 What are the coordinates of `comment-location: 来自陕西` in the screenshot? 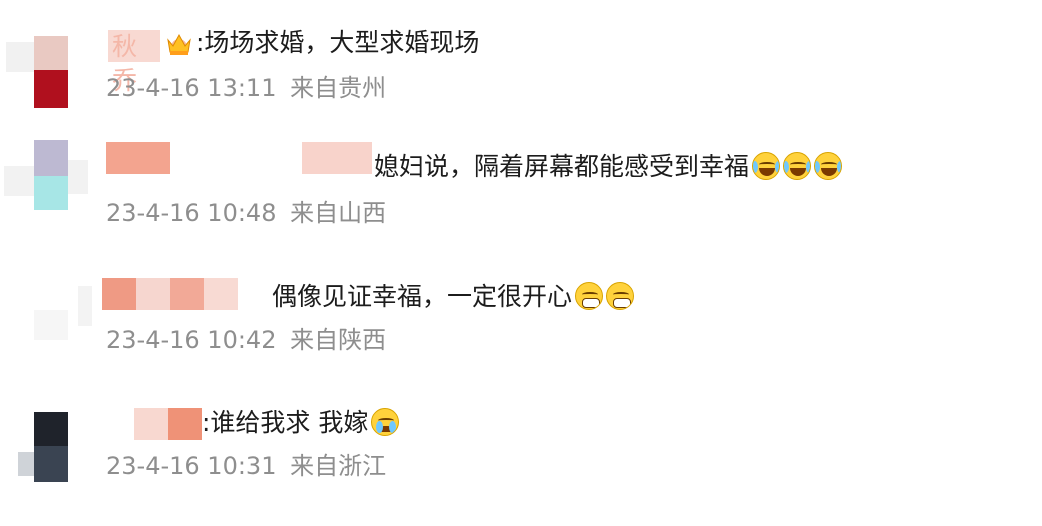 It's located at (338, 340).